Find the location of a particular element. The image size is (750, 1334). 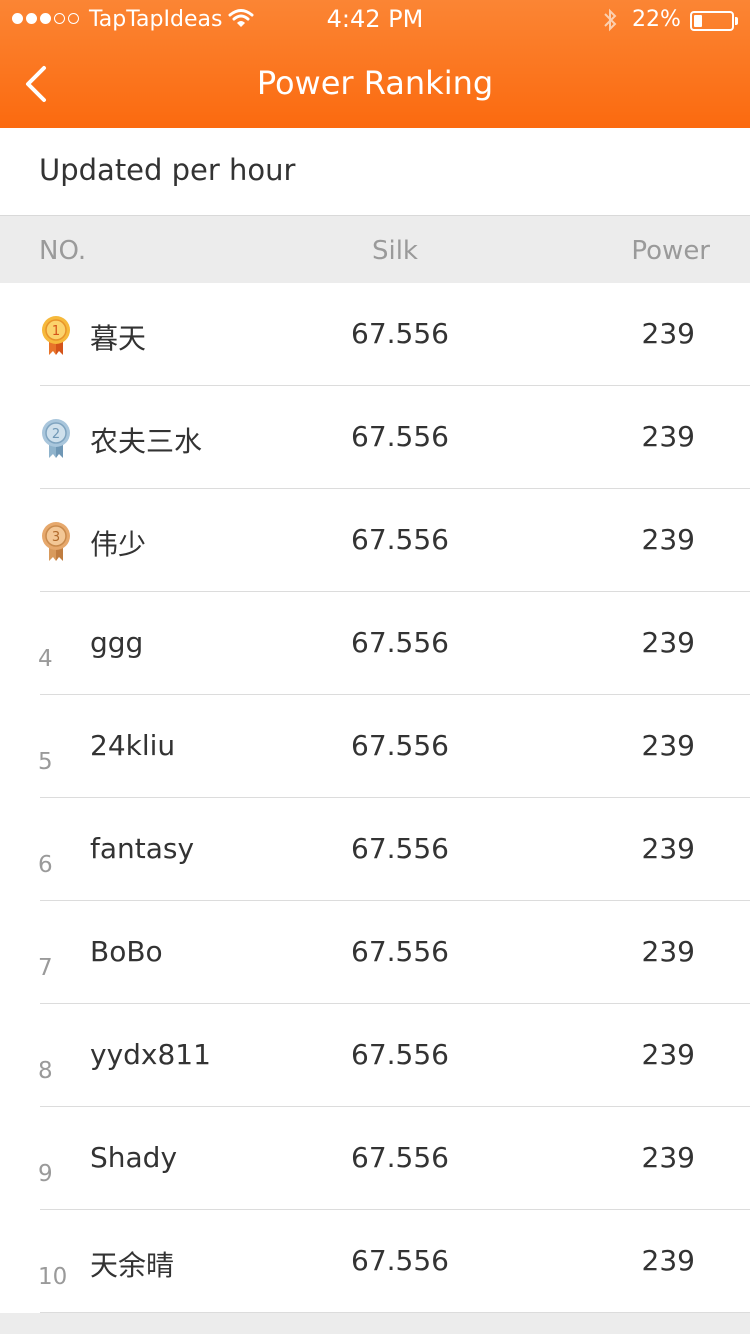

rank-number: 5 is located at coordinates (45, 762).